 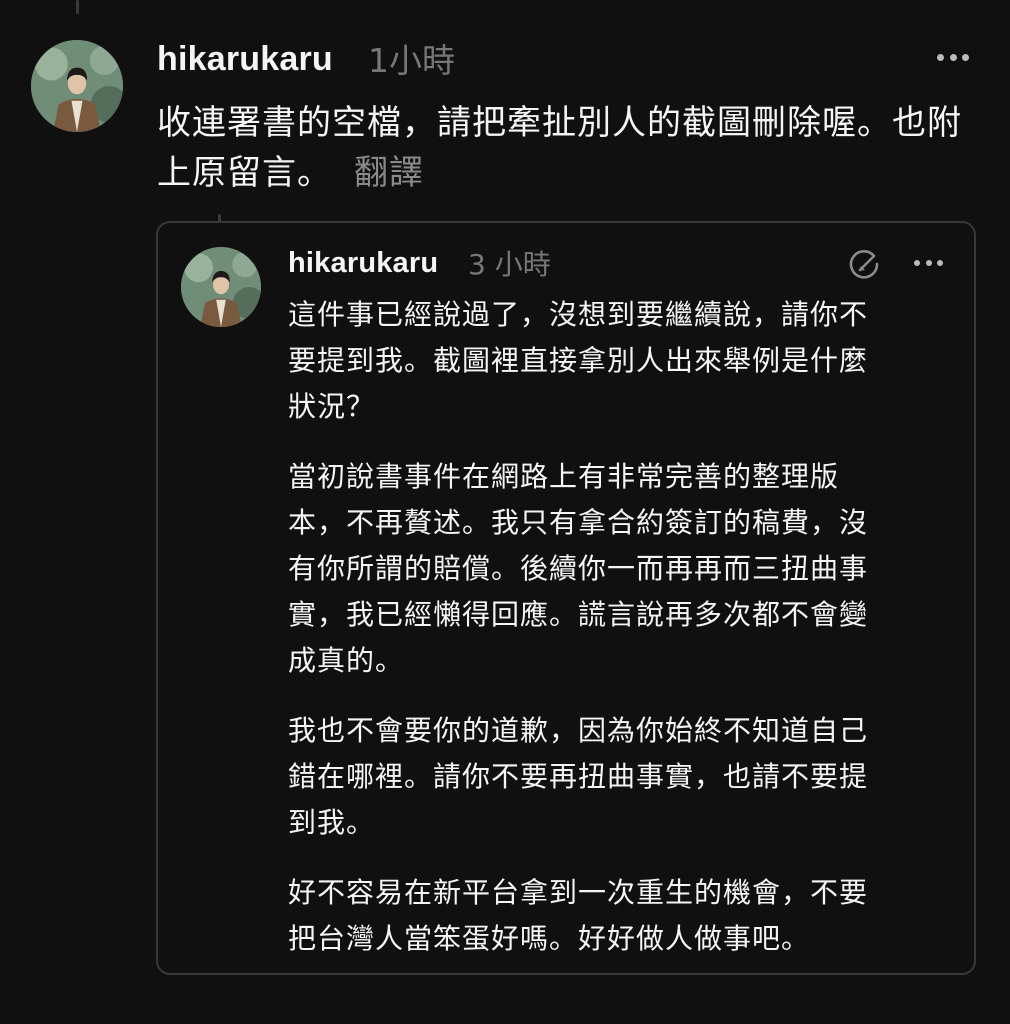 What do you see at coordinates (389, 173) in the screenshot?
I see `translate-link: 翻譯` at bounding box center [389, 173].